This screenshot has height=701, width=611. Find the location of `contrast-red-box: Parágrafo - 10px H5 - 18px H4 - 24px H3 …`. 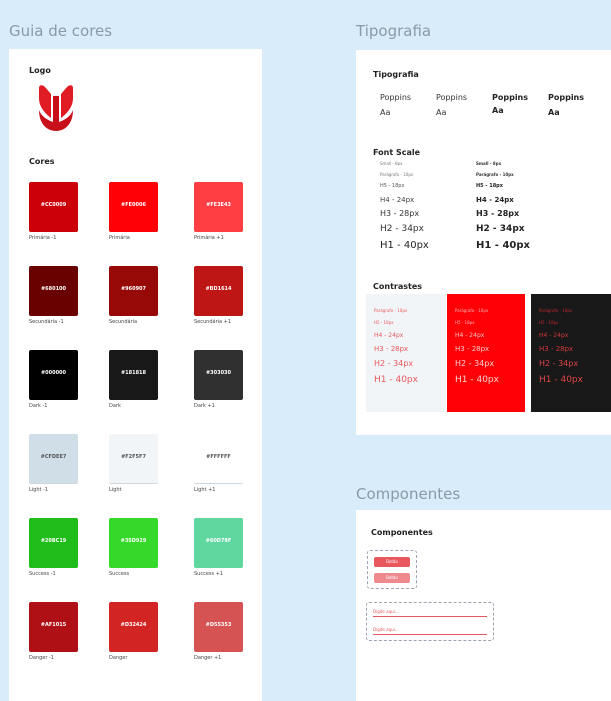

contrast-red-box: Parágrafo - 10px H5 - 18px H4 - 24px H3 … is located at coordinates (486, 353).